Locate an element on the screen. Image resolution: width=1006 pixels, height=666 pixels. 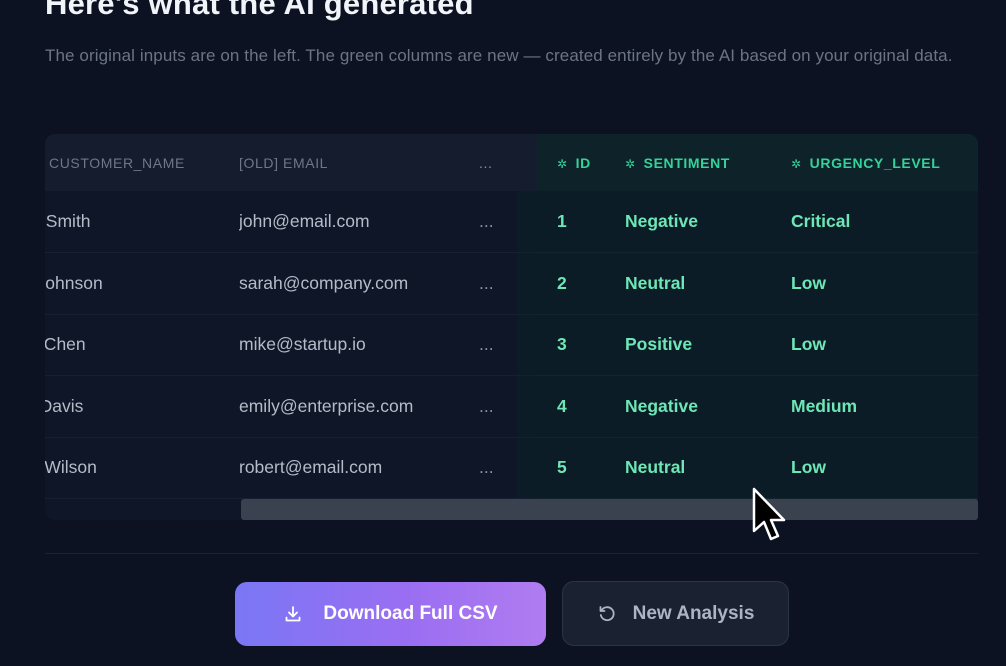
cell-customer-name: Sarah Johnson is located at coordinates (142, 283).